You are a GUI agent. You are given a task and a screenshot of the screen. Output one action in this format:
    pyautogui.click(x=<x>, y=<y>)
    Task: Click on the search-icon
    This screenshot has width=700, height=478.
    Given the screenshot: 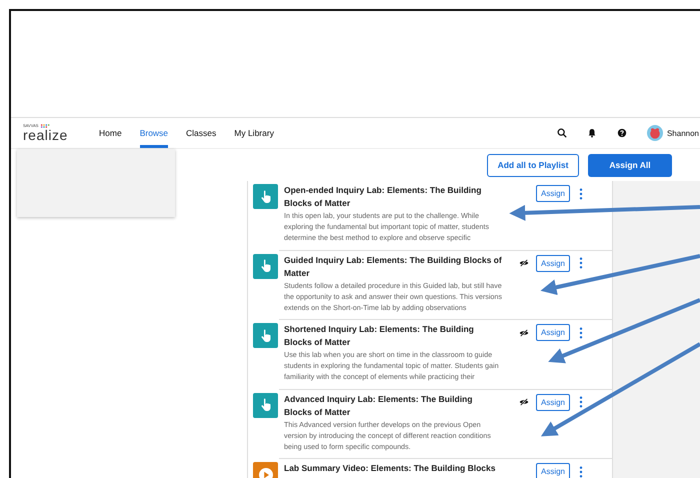 What is the action you would take?
    pyautogui.click(x=561, y=133)
    